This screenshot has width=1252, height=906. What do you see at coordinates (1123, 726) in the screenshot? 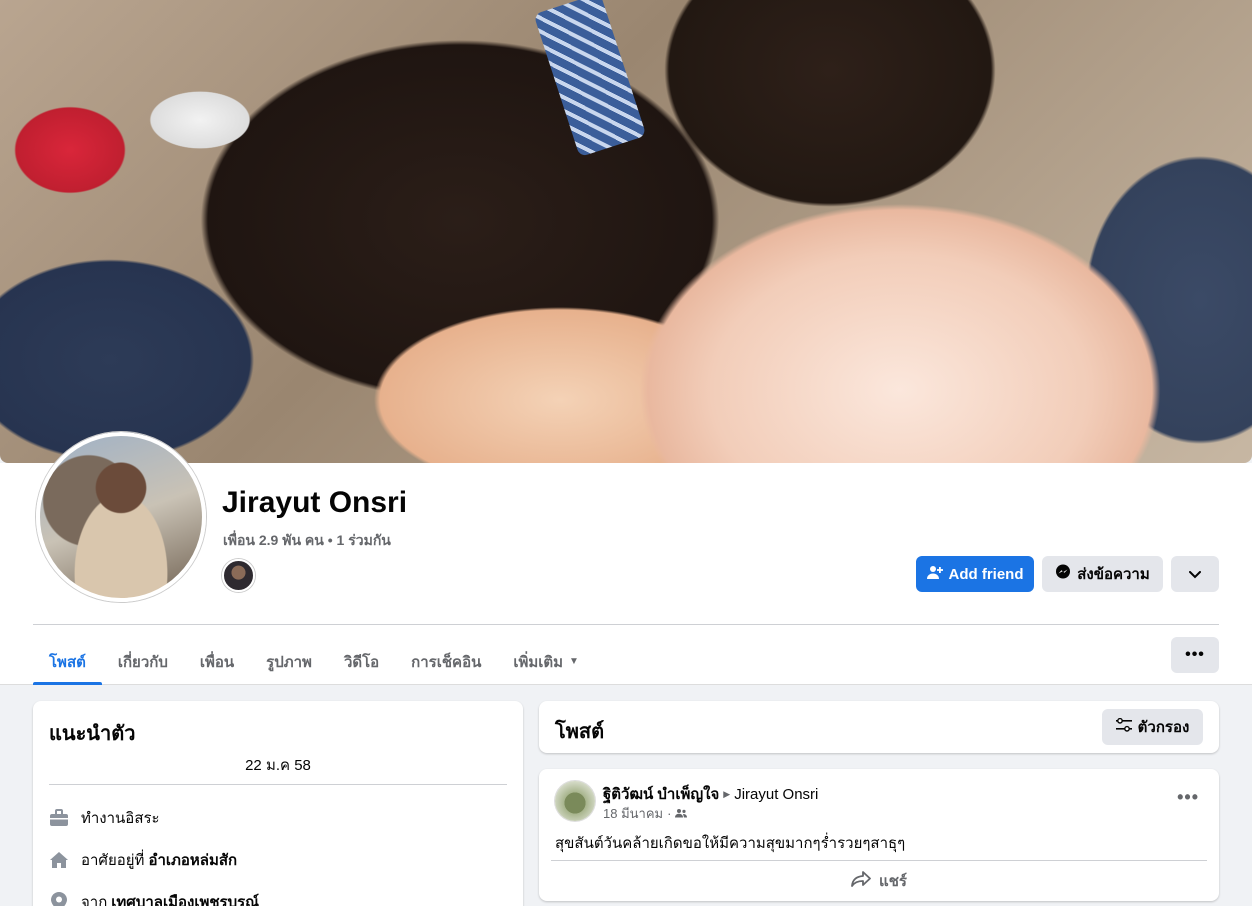
I see `filter-icon` at bounding box center [1123, 726].